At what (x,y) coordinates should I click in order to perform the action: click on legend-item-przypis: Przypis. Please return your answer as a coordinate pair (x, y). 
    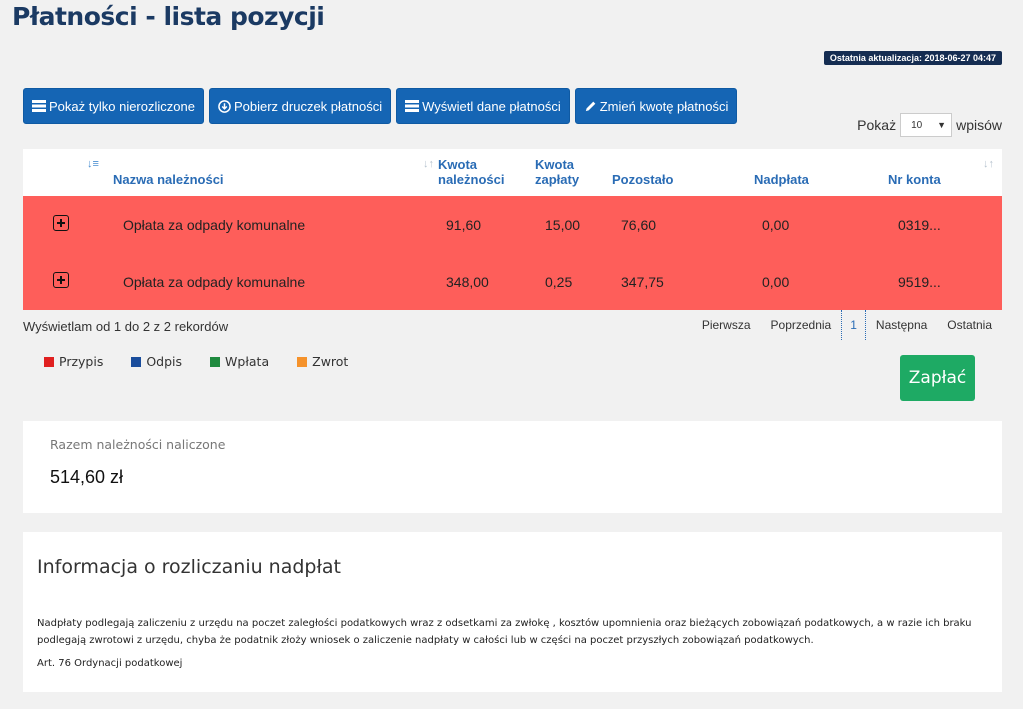
    Looking at the image, I should click on (73, 361).